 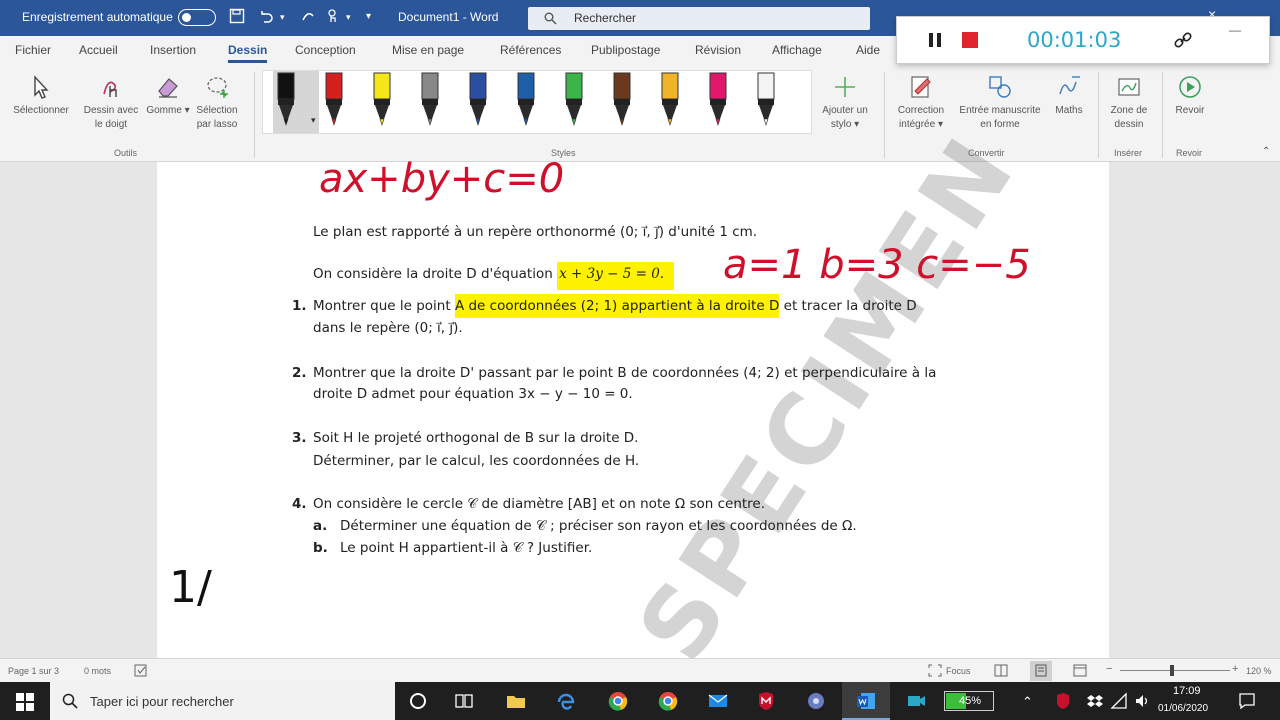 I want to click on search-box: Rechercher, so click(x=699, y=18).